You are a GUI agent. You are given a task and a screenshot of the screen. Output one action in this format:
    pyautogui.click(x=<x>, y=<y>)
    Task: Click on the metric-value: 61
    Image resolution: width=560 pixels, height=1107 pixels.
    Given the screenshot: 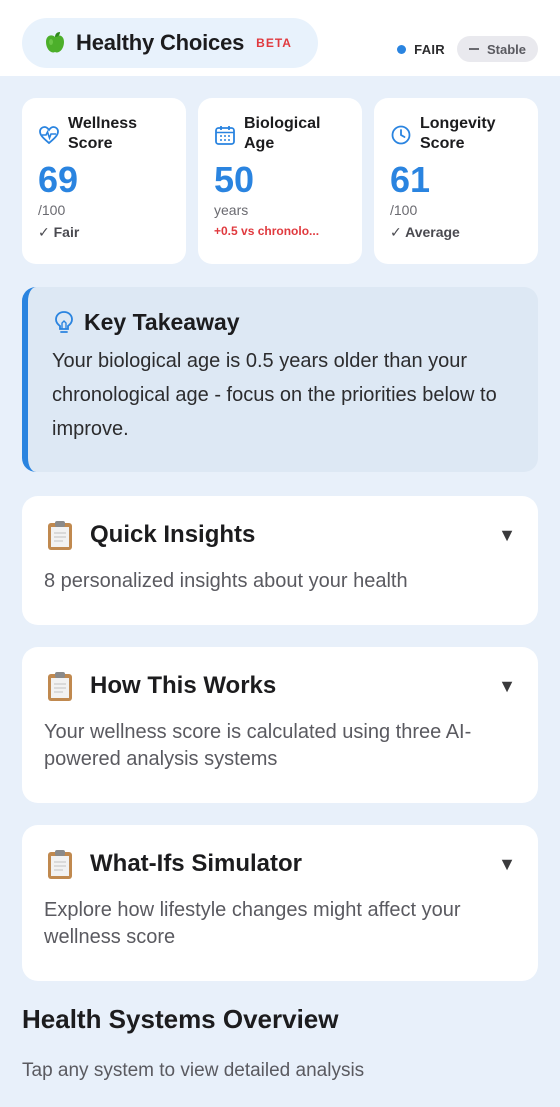 What is the action you would take?
    pyautogui.click(x=410, y=179)
    